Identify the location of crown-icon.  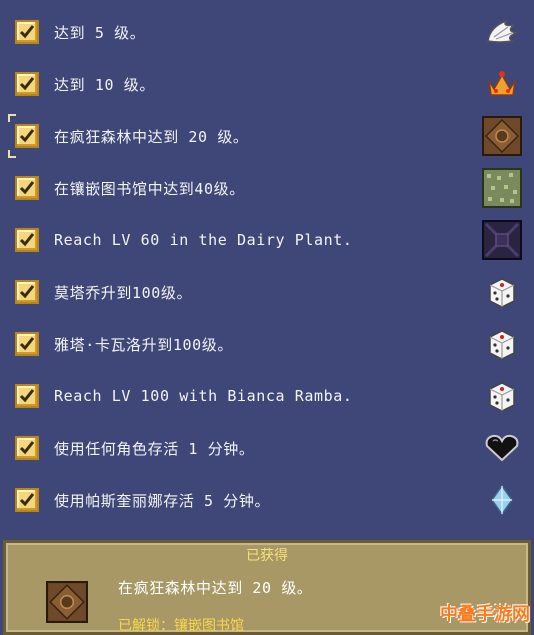
(502, 84).